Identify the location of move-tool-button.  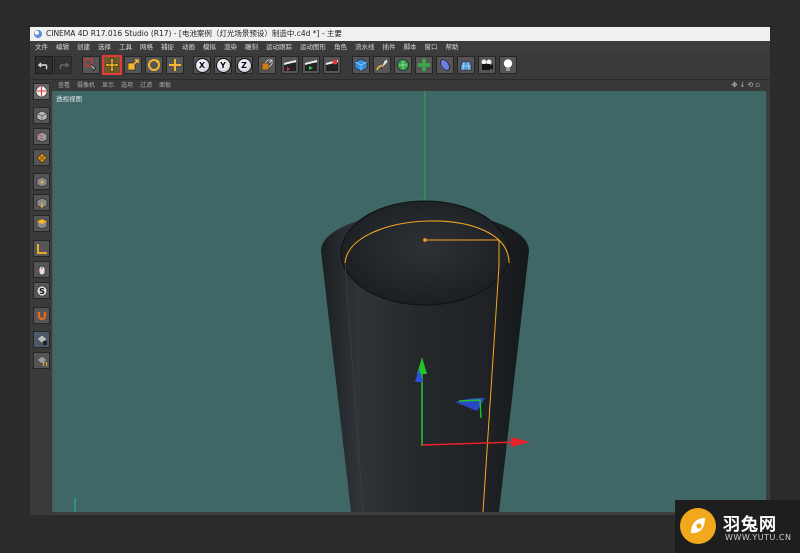
(112, 65).